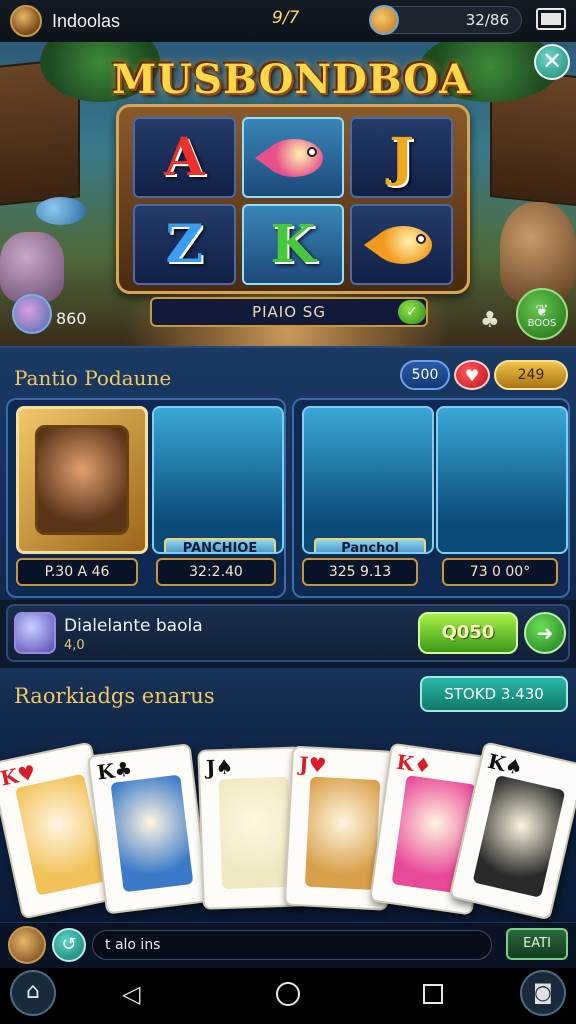 Image resolution: width=576 pixels, height=1024 pixels. I want to click on name-field: PIAIO SG, so click(289, 312).